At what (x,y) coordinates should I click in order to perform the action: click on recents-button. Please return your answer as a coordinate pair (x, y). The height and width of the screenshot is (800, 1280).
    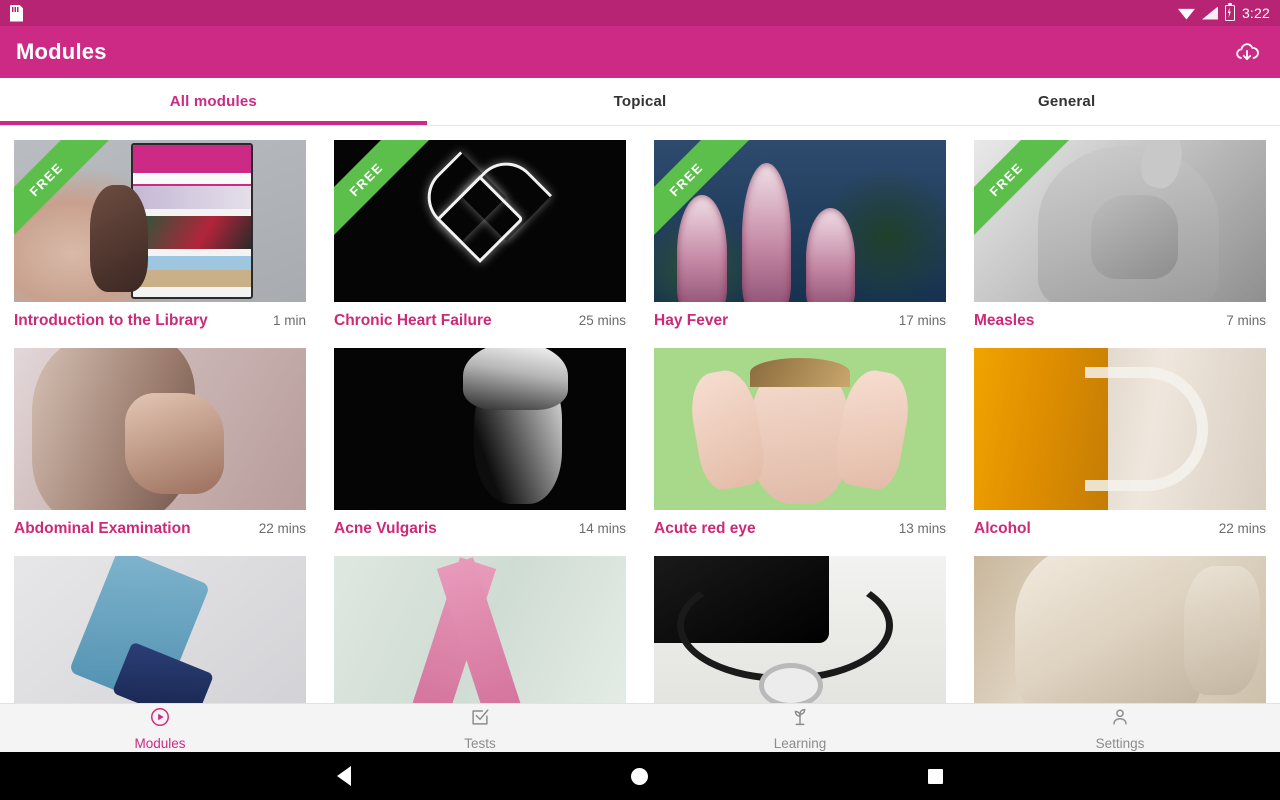
    Looking at the image, I should click on (935, 776).